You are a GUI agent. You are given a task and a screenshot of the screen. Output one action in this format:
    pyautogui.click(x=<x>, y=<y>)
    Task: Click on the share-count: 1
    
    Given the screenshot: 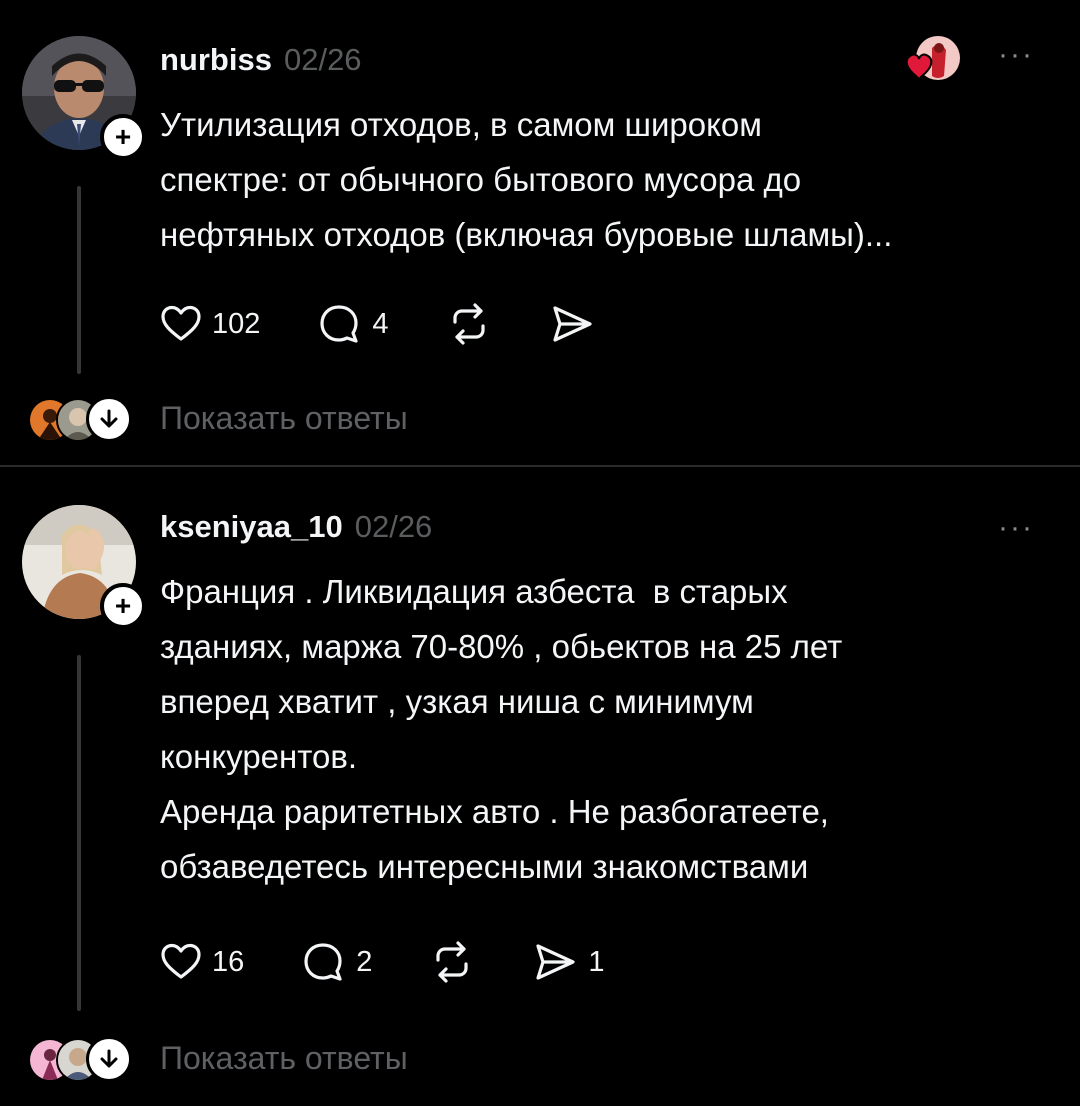 What is the action you would take?
    pyautogui.click(x=596, y=961)
    